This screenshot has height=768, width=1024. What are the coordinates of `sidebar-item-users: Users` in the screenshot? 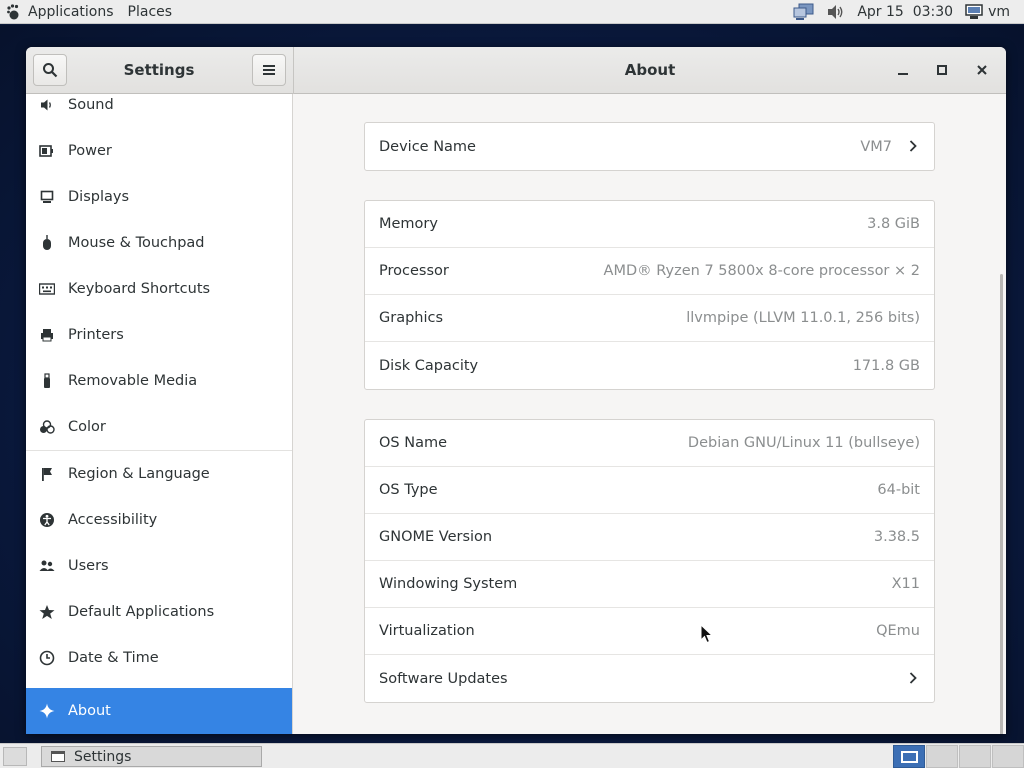 It's located at (159, 566).